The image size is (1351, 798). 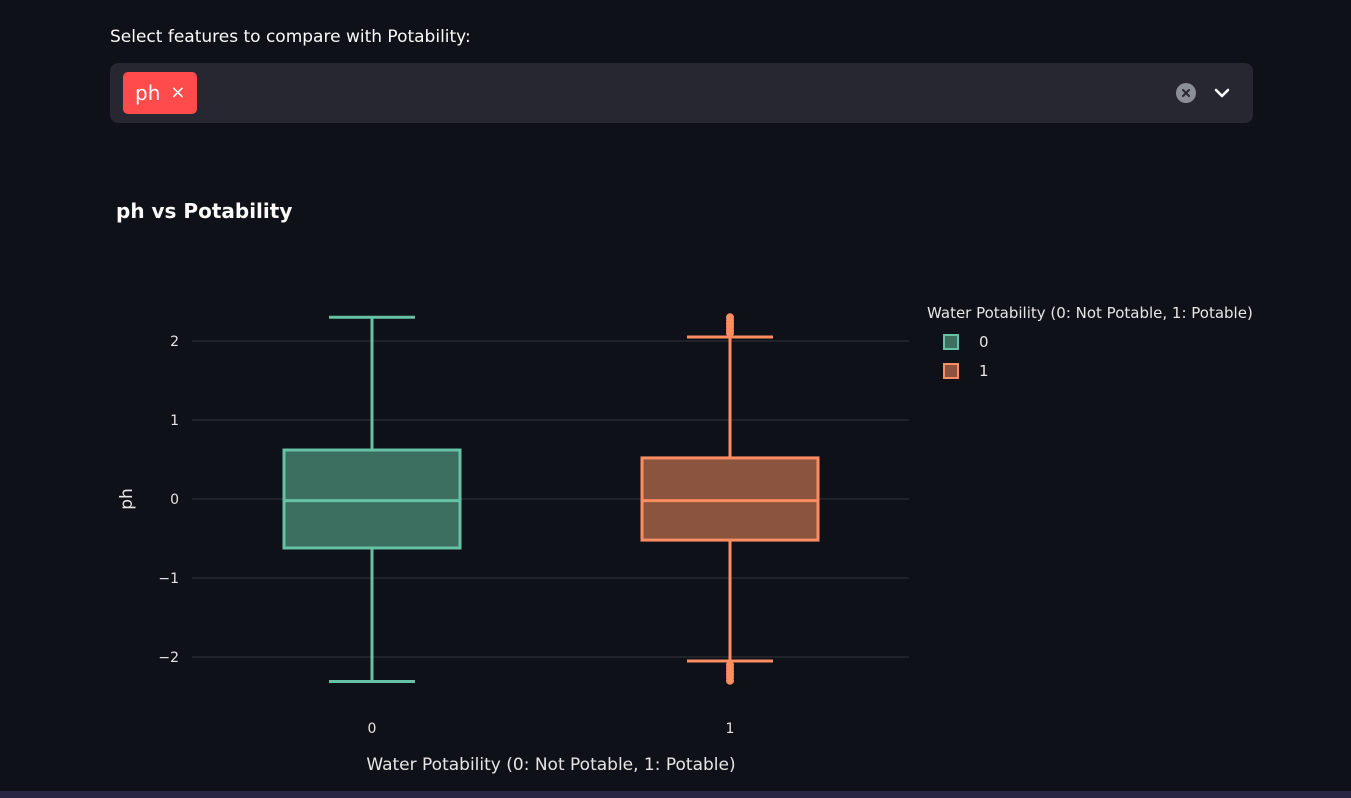 I want to click on y-axis-title: ph, so click(x=127, y=499).